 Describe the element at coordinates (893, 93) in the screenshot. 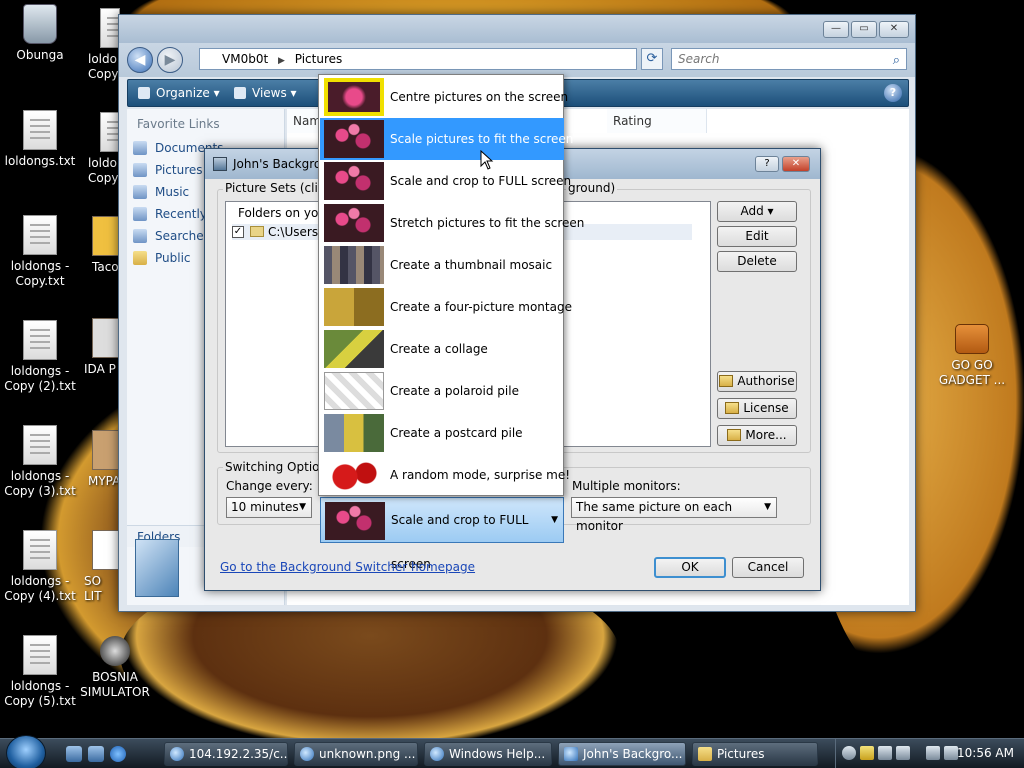

I see `help-icon: ?` at that location.